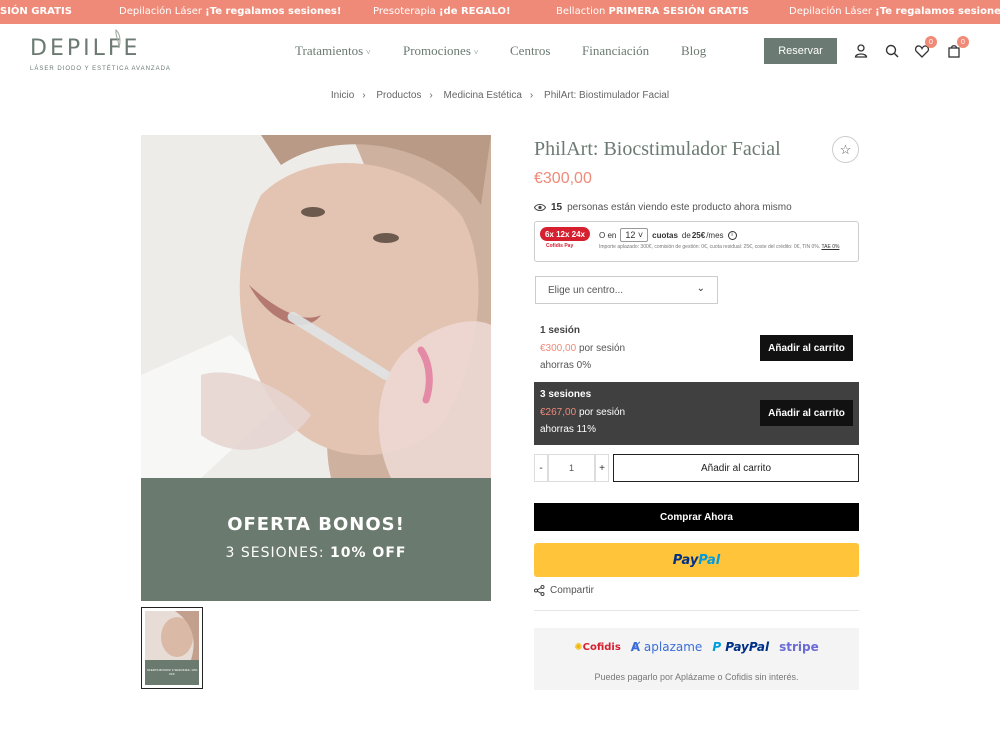  What do you see at coordinates (736, 468) in the screenshot?
I see `add-to-cart-button: Añadir al carrito` at bounding box center [736, 468].